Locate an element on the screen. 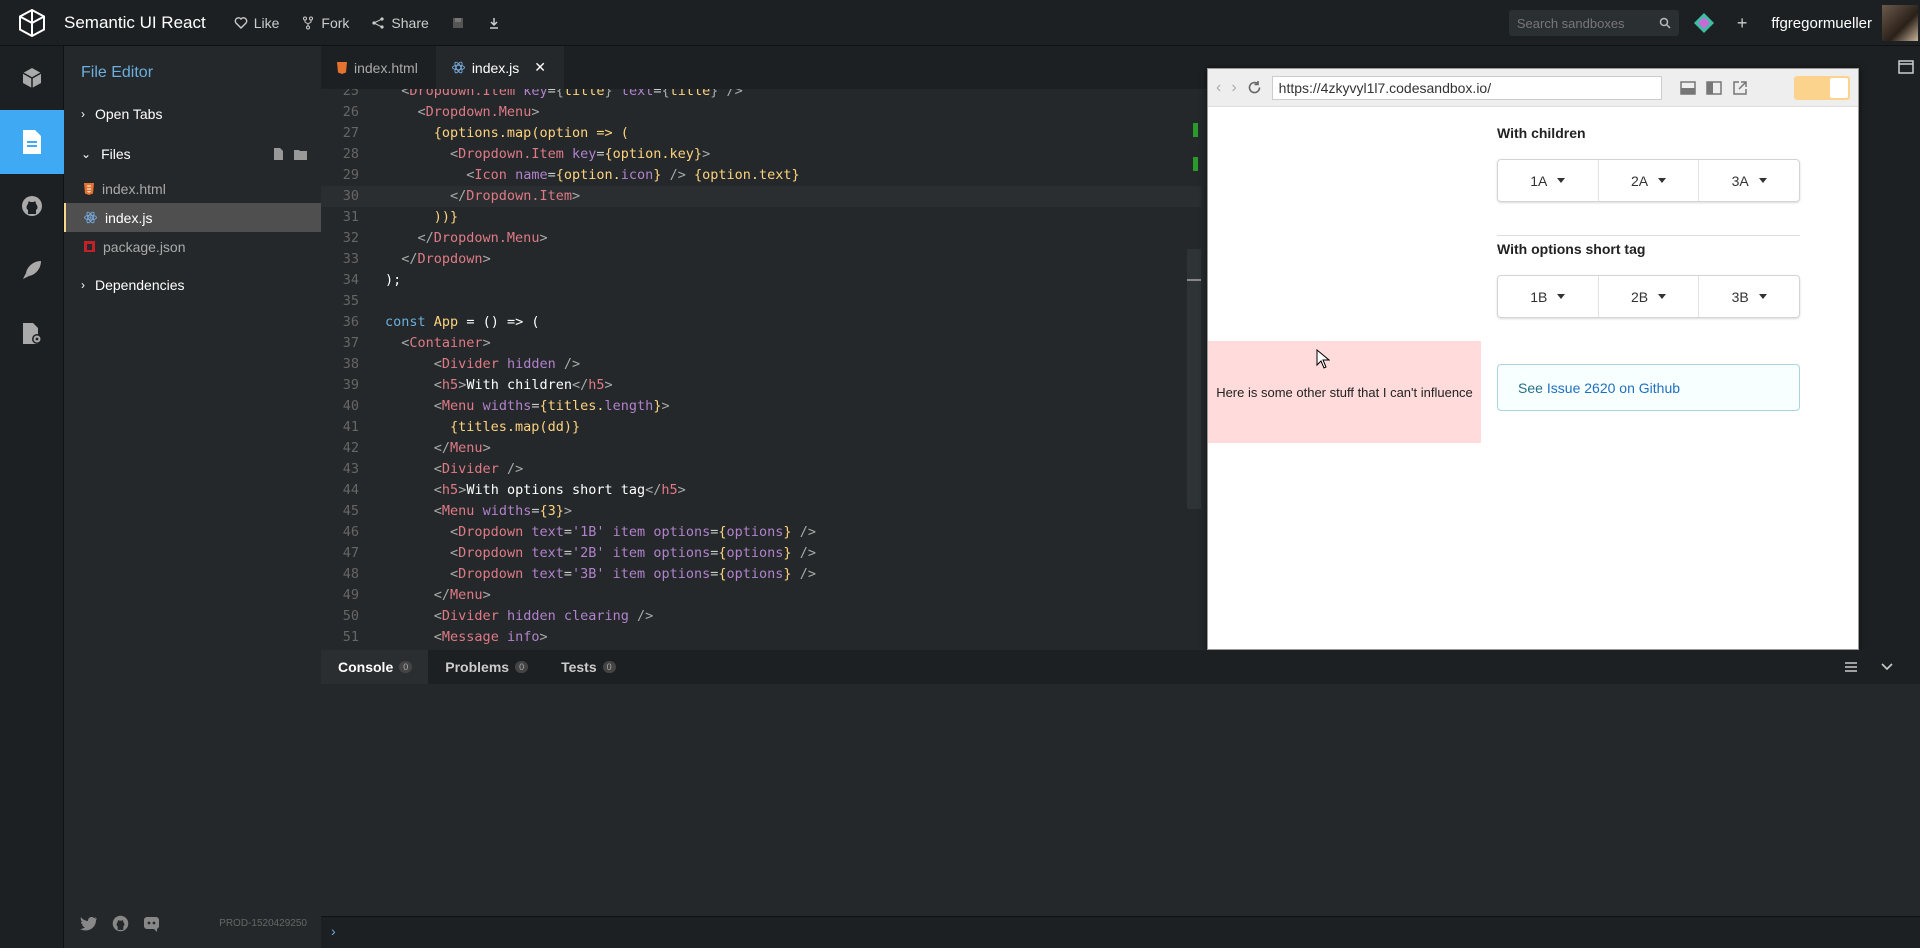 The height and width of the screenshot is (948, 1920). dependencies-section: › Dependencies is located at coordinates (192, 285).